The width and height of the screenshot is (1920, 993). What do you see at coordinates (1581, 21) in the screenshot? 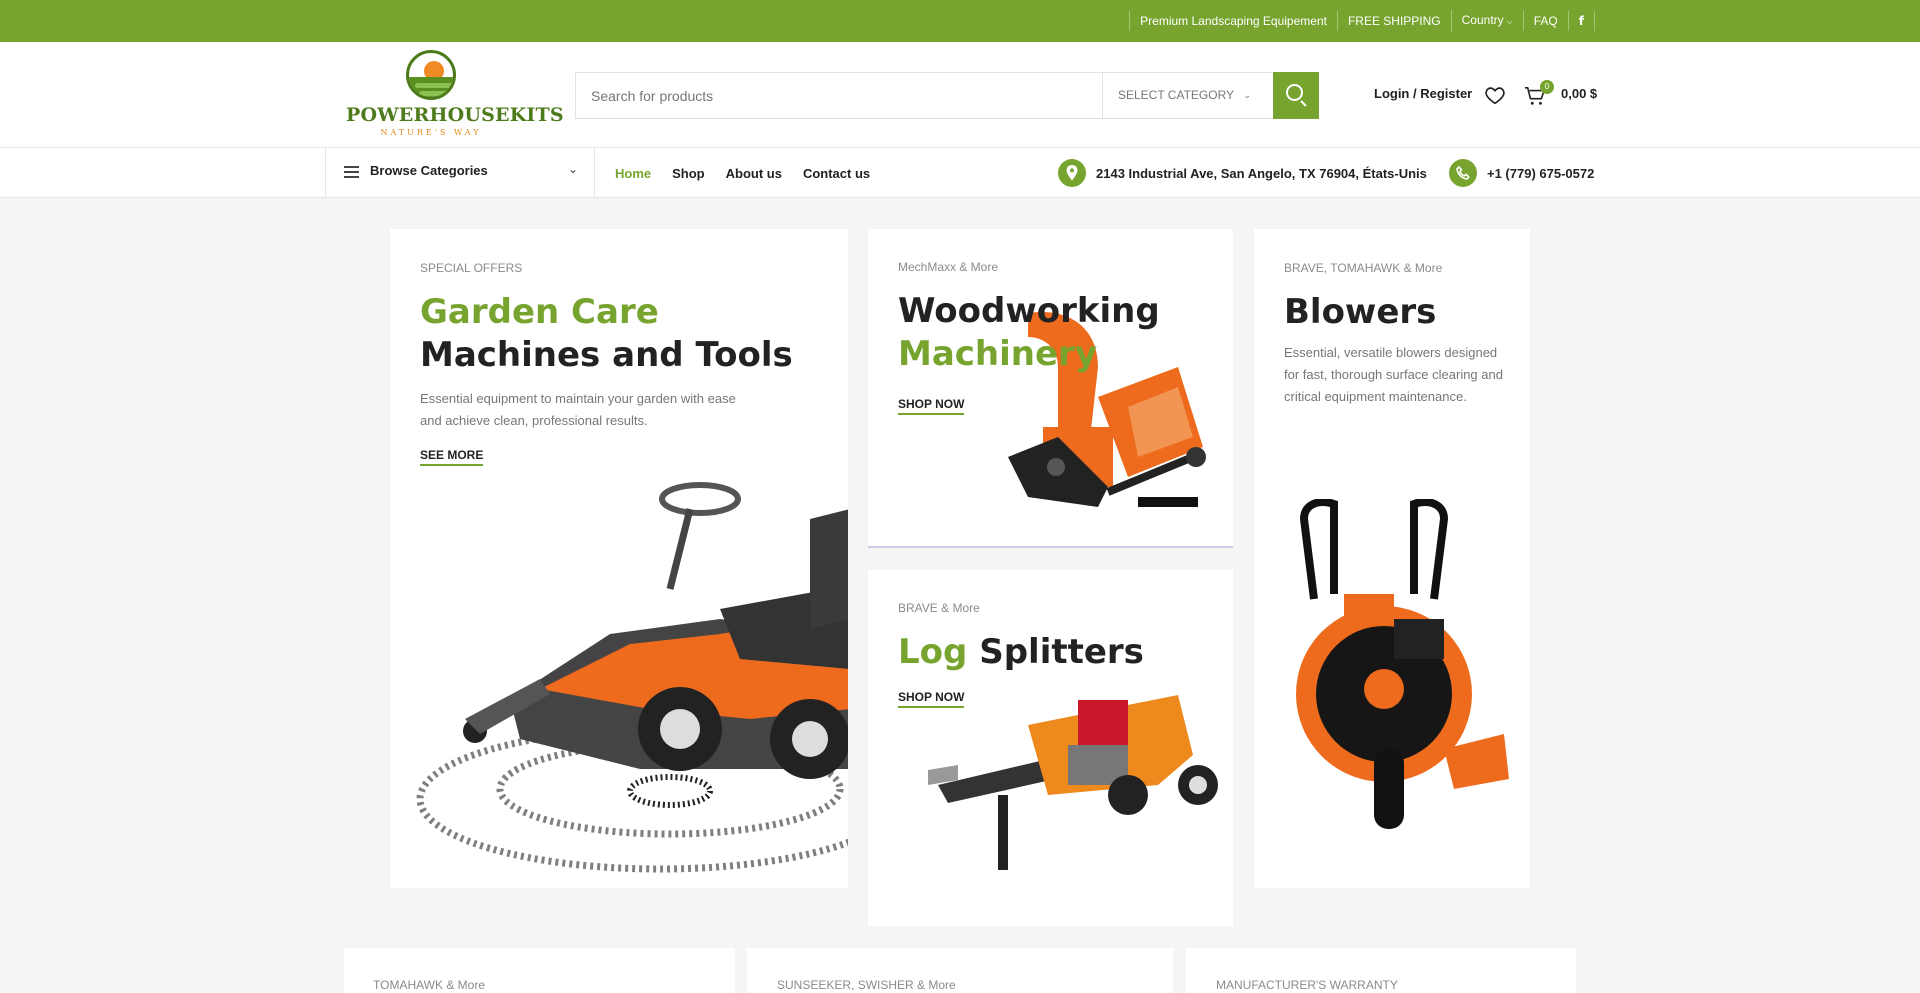
I see `facebook-icon: f` at bounding box center [1581, 21].